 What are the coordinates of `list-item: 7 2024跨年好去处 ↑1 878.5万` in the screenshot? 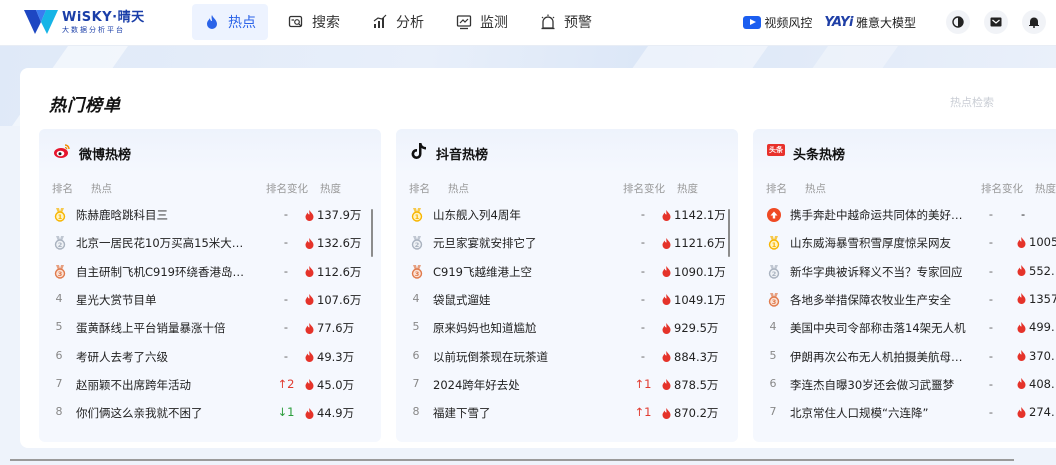 It's located at (567, 385).